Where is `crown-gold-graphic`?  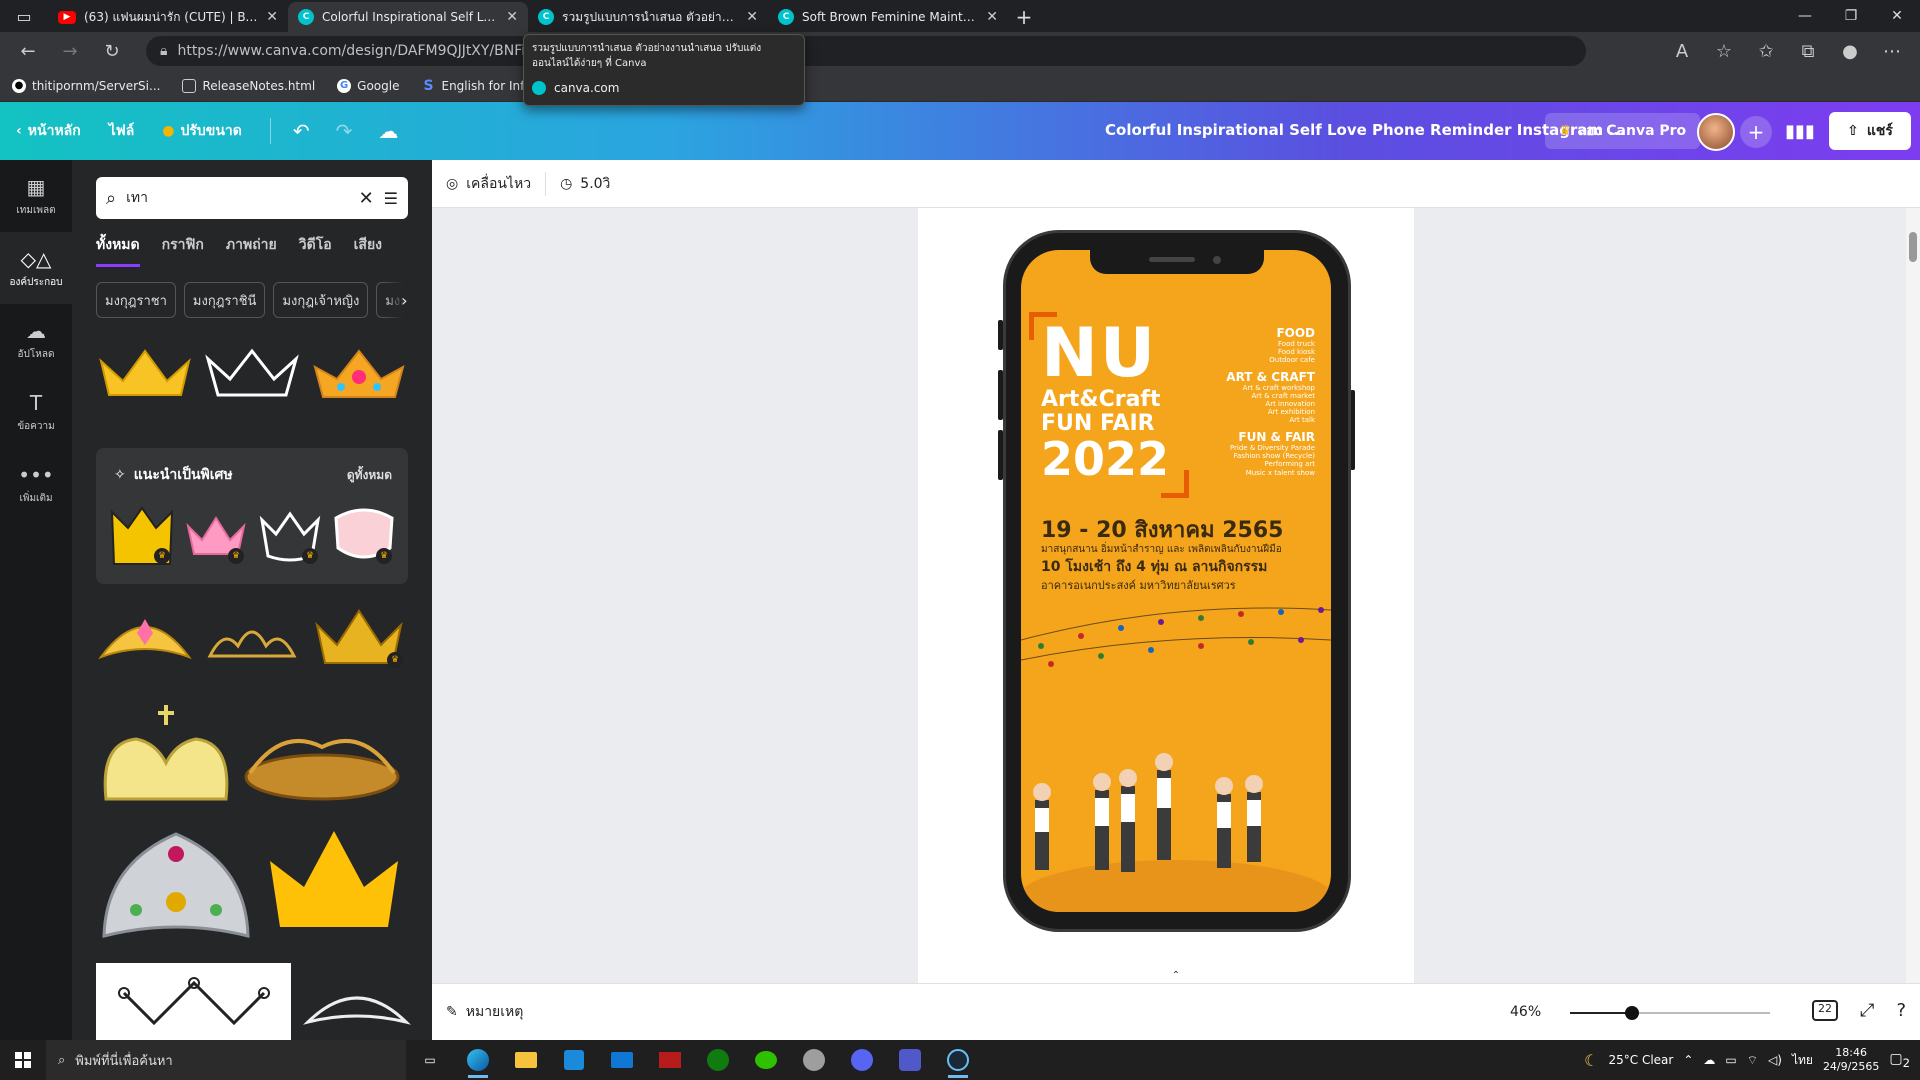
crown-gold-graphic is located at coordinates (144, 373).